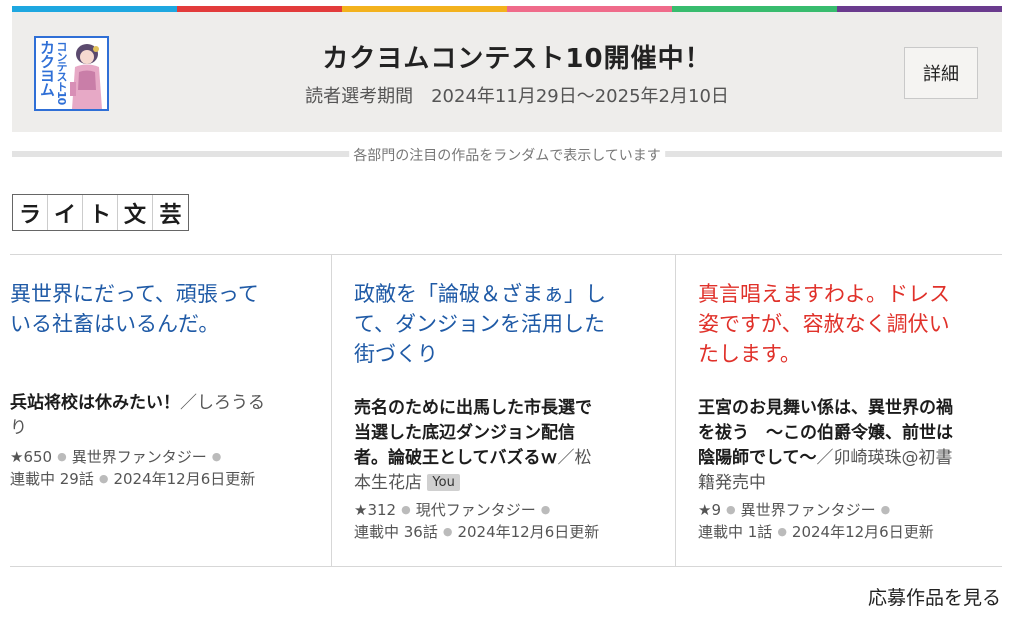 The height and width of the screenshot is (626, 1036). Describe the element at coordinates (517, 59) in the screenshot. I see `contest-title: カクヨムコンテスト10開催中！` at that location.